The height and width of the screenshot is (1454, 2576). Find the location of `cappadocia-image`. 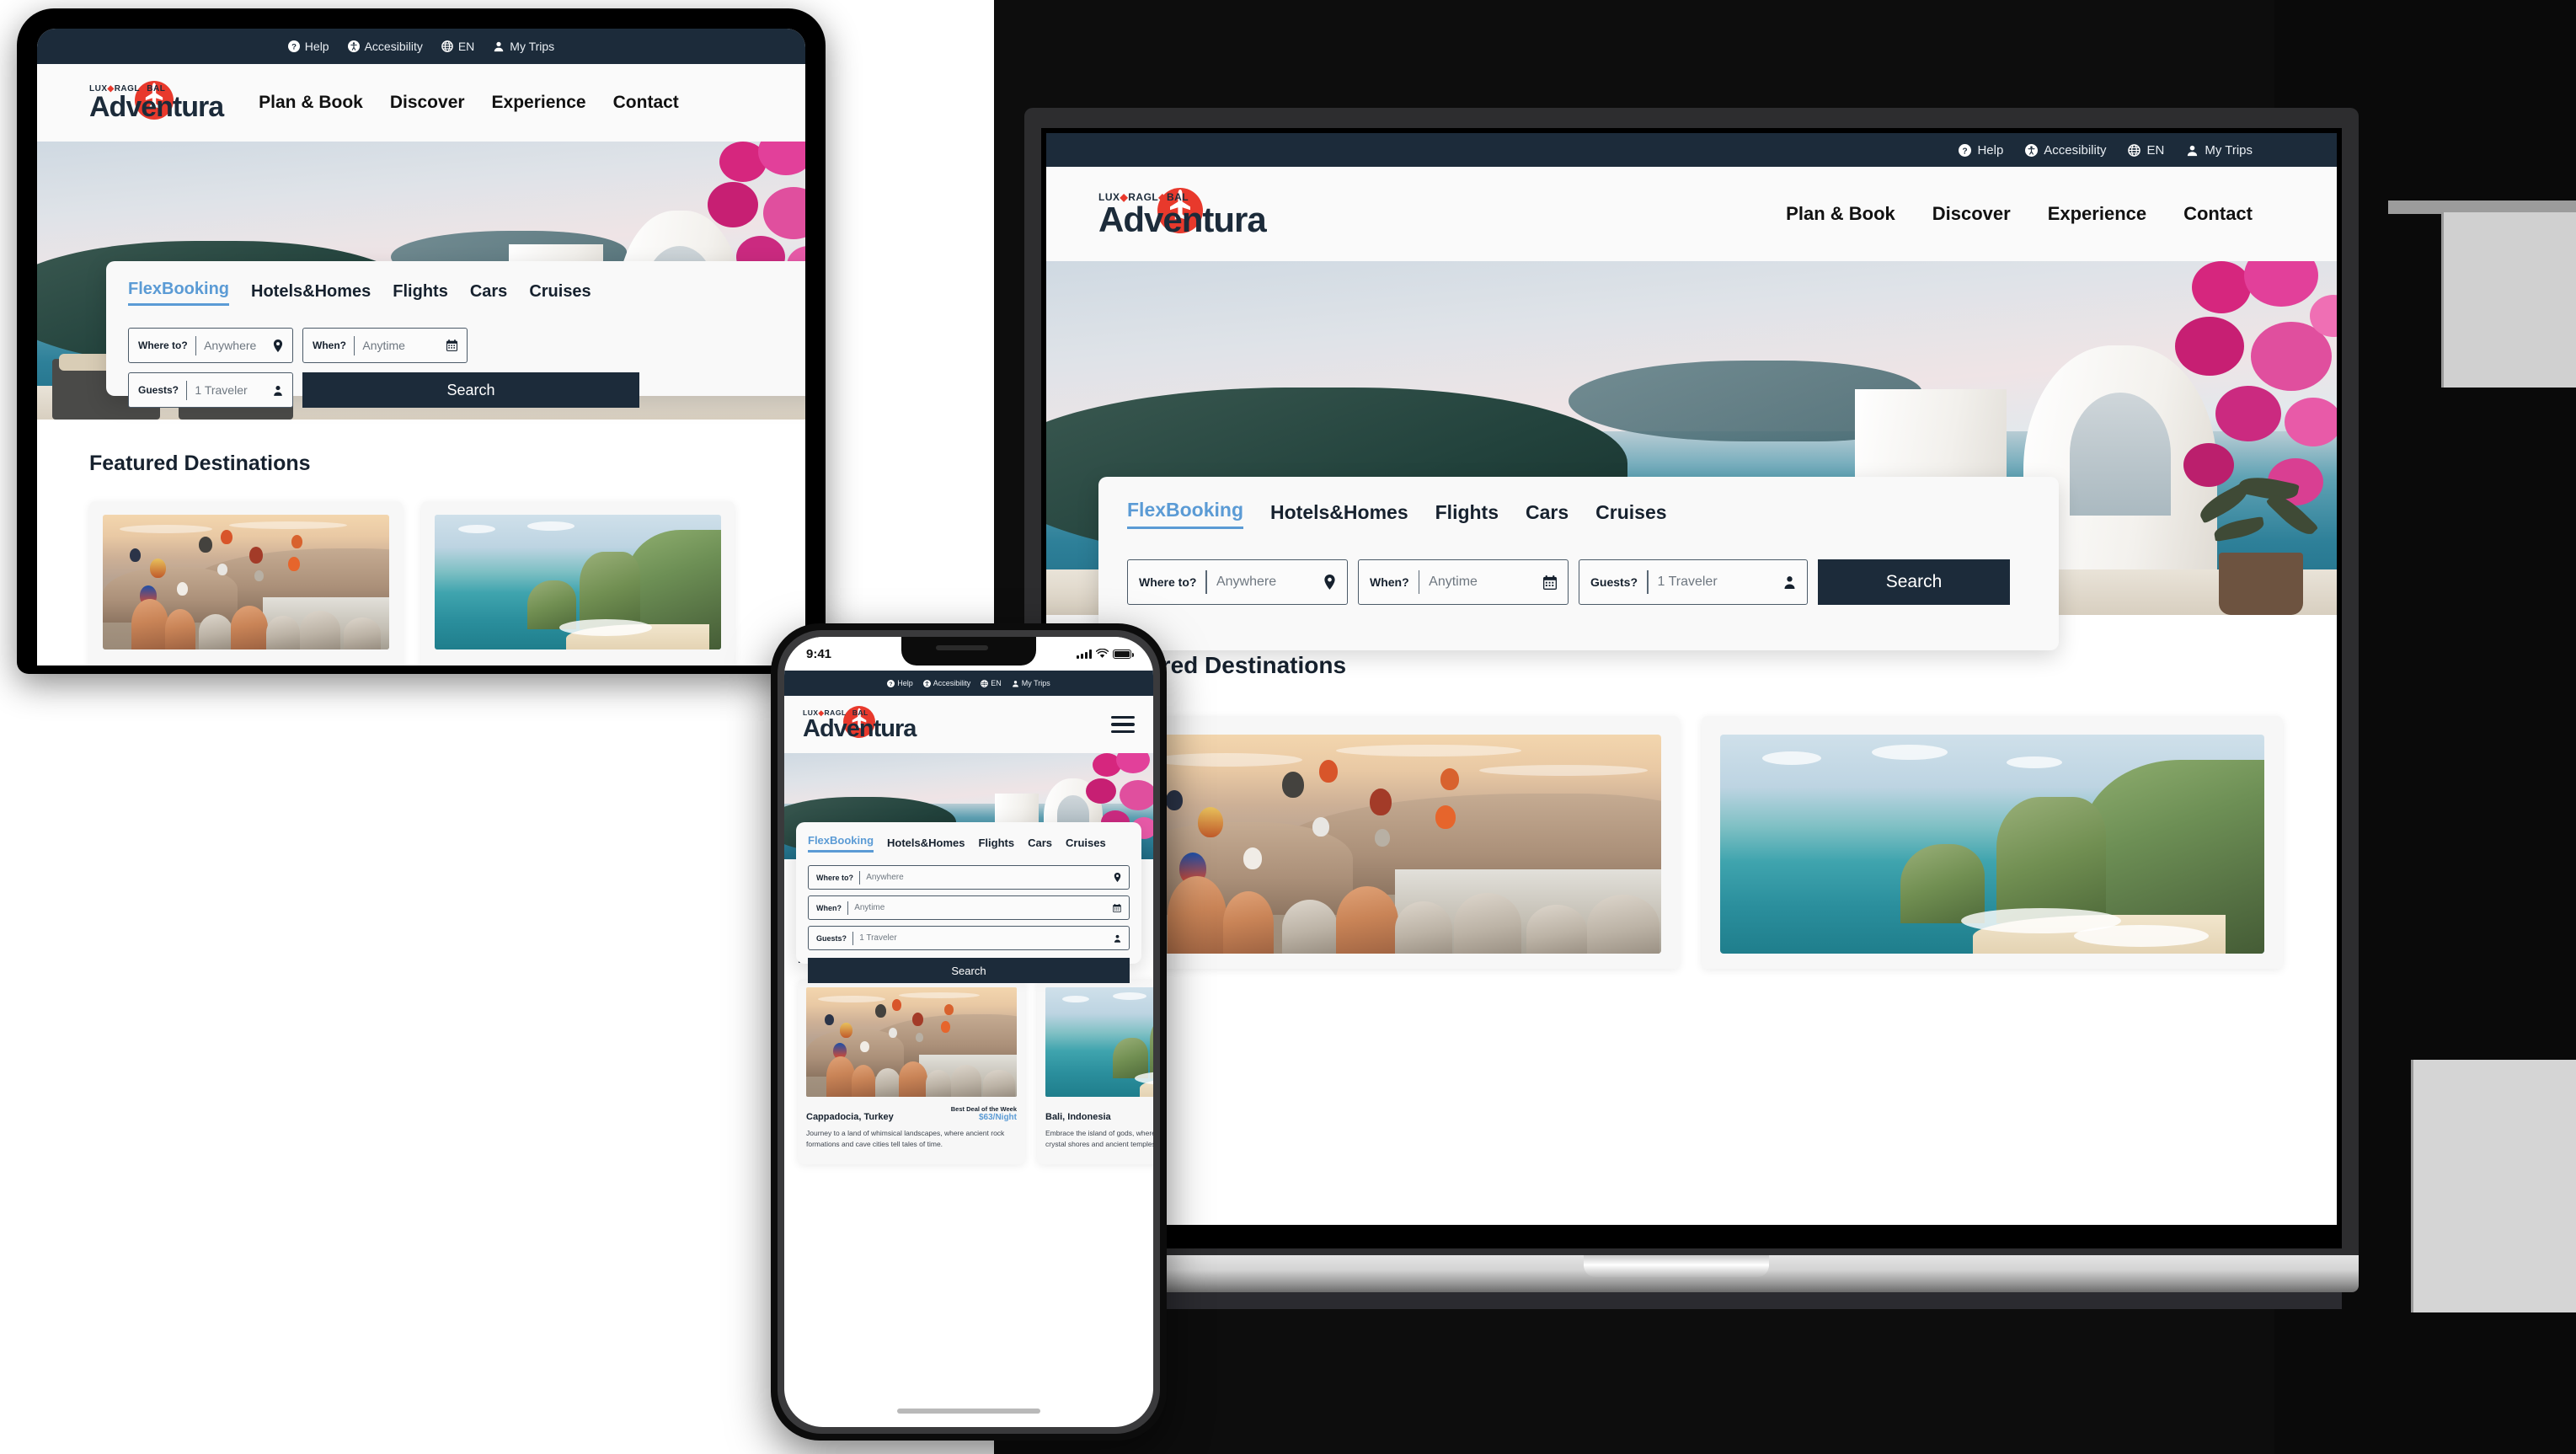

cappadocia-image is located at coordinates (911, 1042).